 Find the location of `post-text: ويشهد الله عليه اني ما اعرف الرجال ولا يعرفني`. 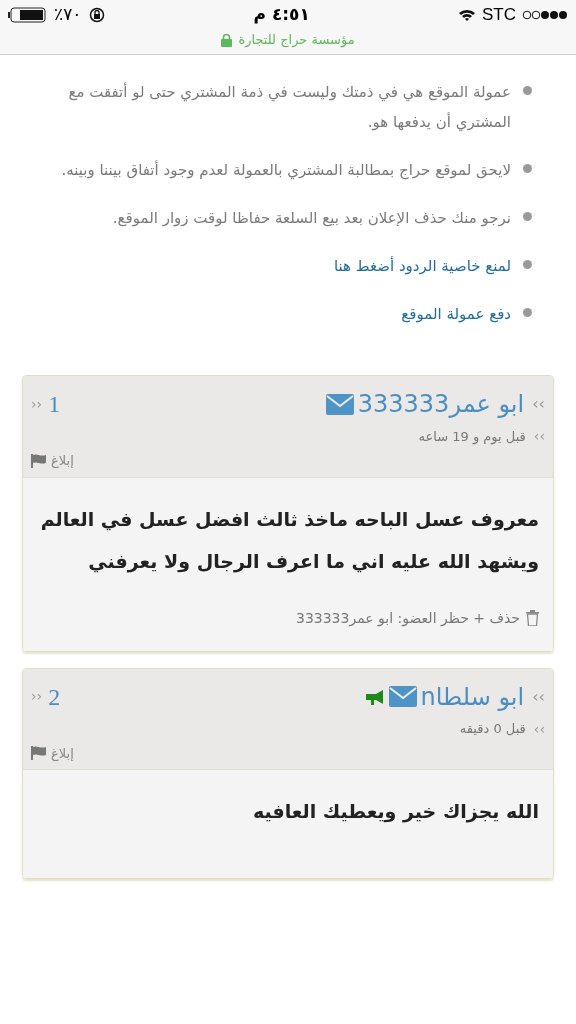

post-text: ويشهد الله عليه اني ما اعرف الرجال ولا يعرفني is located at coordinates (313, 561).